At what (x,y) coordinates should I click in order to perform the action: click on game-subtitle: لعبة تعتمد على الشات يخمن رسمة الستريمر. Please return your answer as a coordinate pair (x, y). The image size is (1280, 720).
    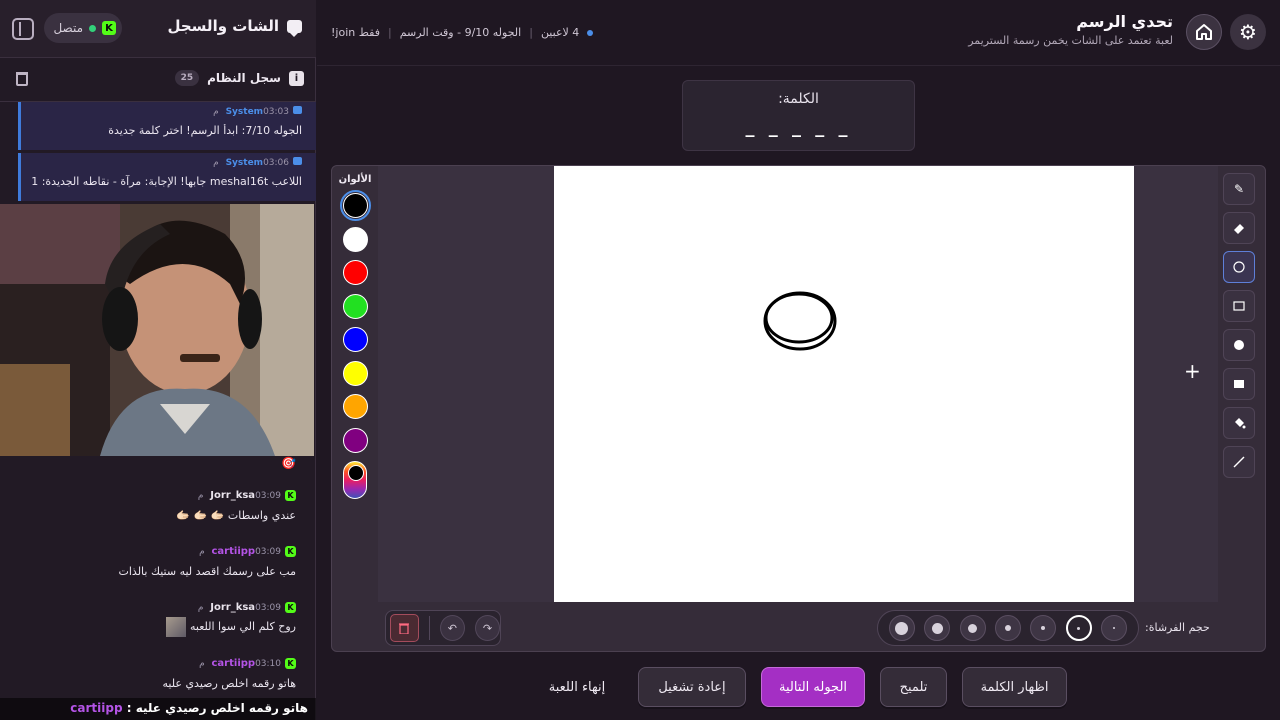
    Looking at the image, I should click on (1070, 40).